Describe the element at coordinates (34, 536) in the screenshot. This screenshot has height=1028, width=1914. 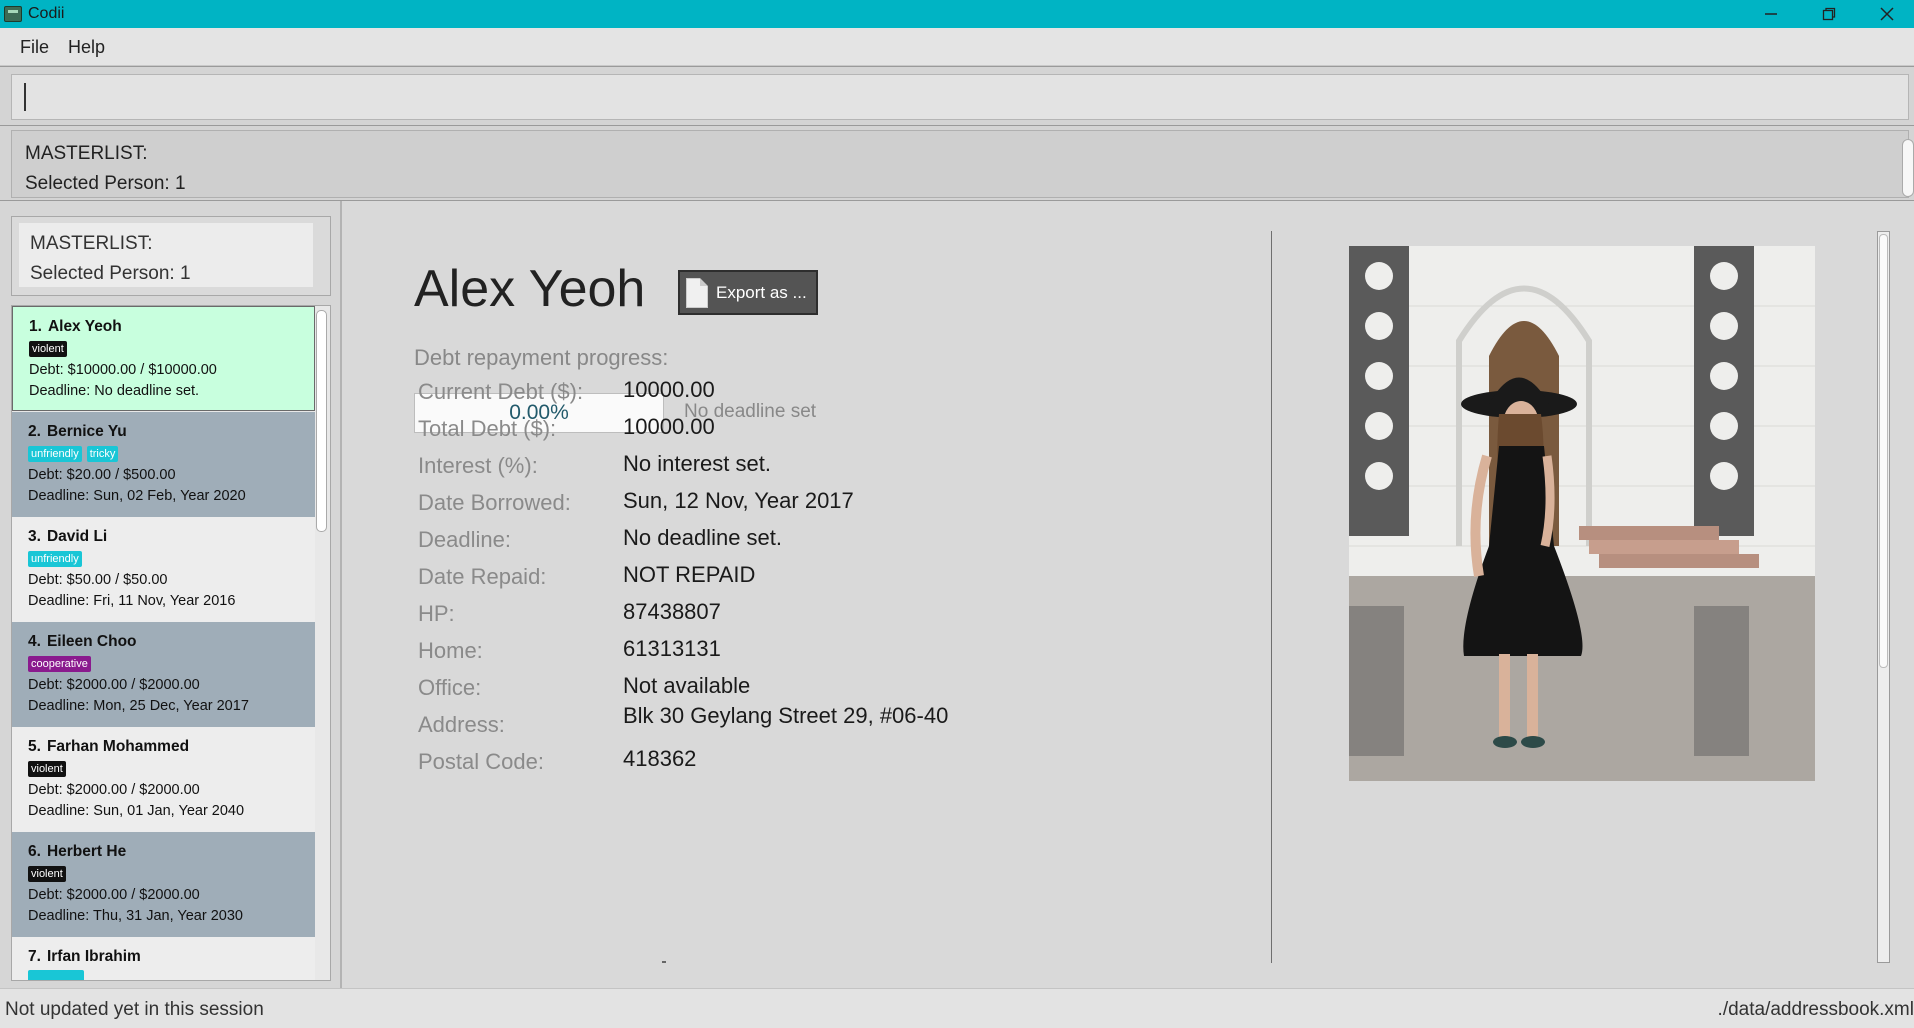
I see `person-card-index: 3.` at that location.